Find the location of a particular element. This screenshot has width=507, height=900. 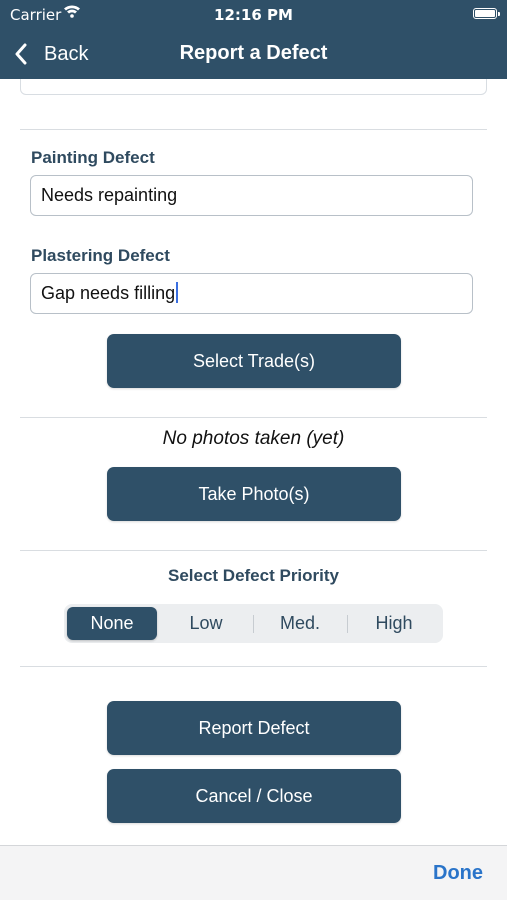

priority-low-segment: Low is located at coordinates (206, 623).